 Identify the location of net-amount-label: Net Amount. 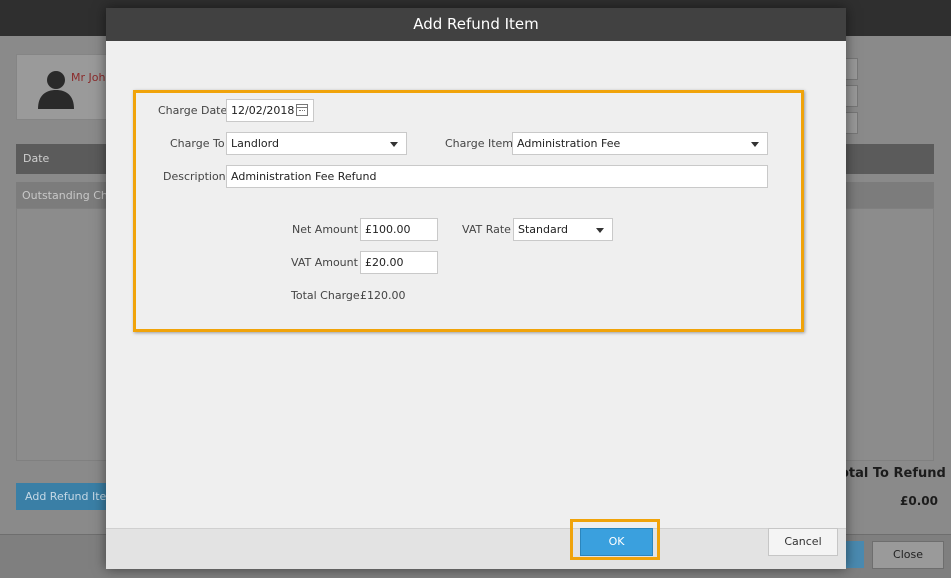
(325, 229).